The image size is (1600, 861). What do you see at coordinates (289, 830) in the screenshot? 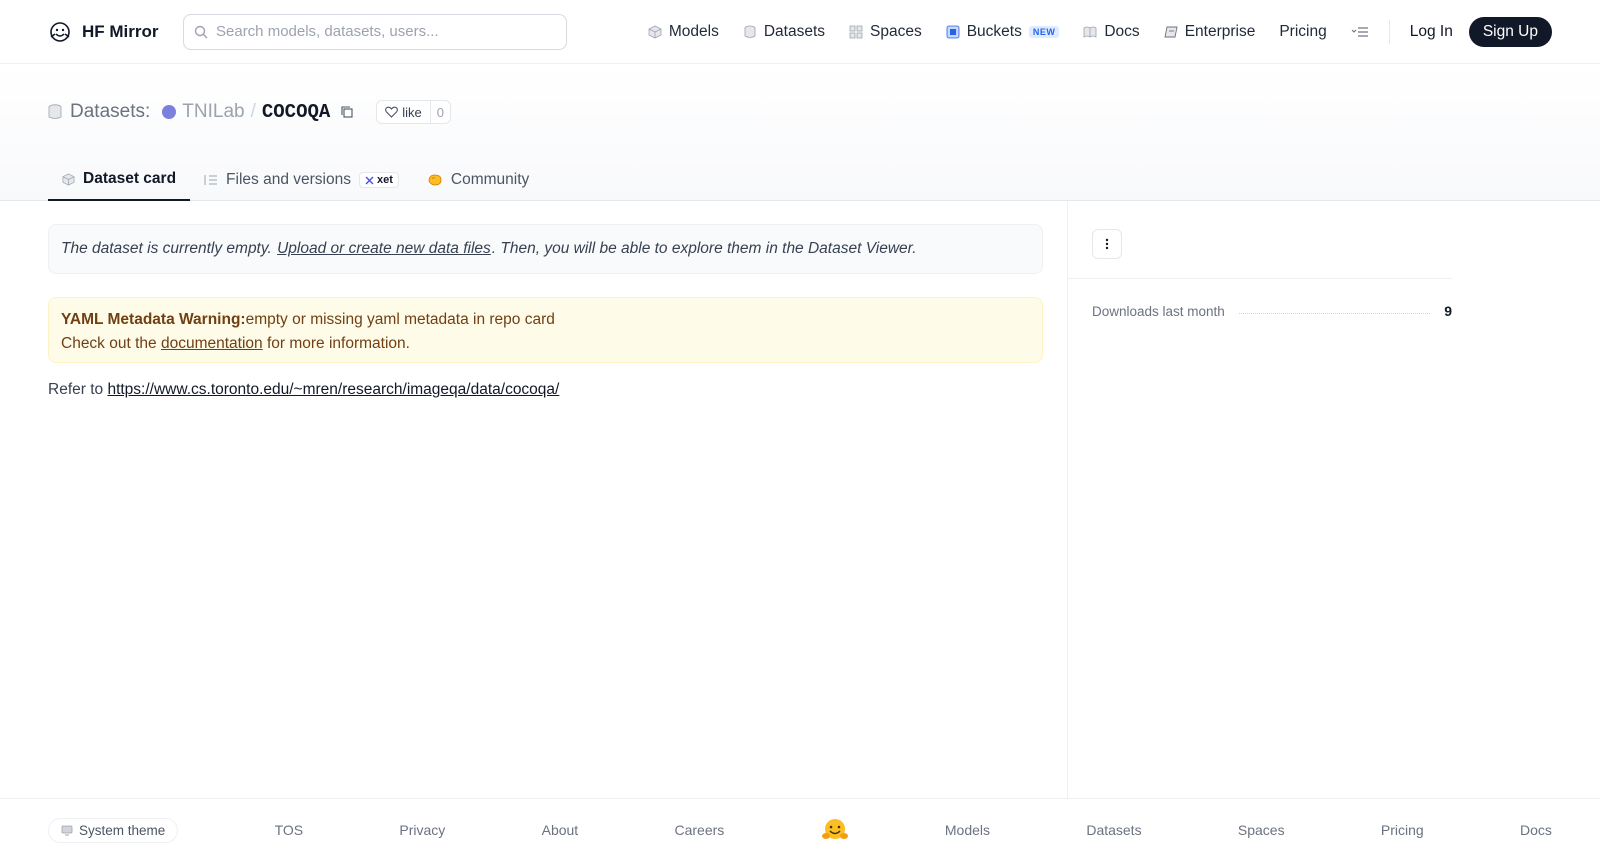
I see `footer-link-tos: TOS` at bounding box center [289, 830].